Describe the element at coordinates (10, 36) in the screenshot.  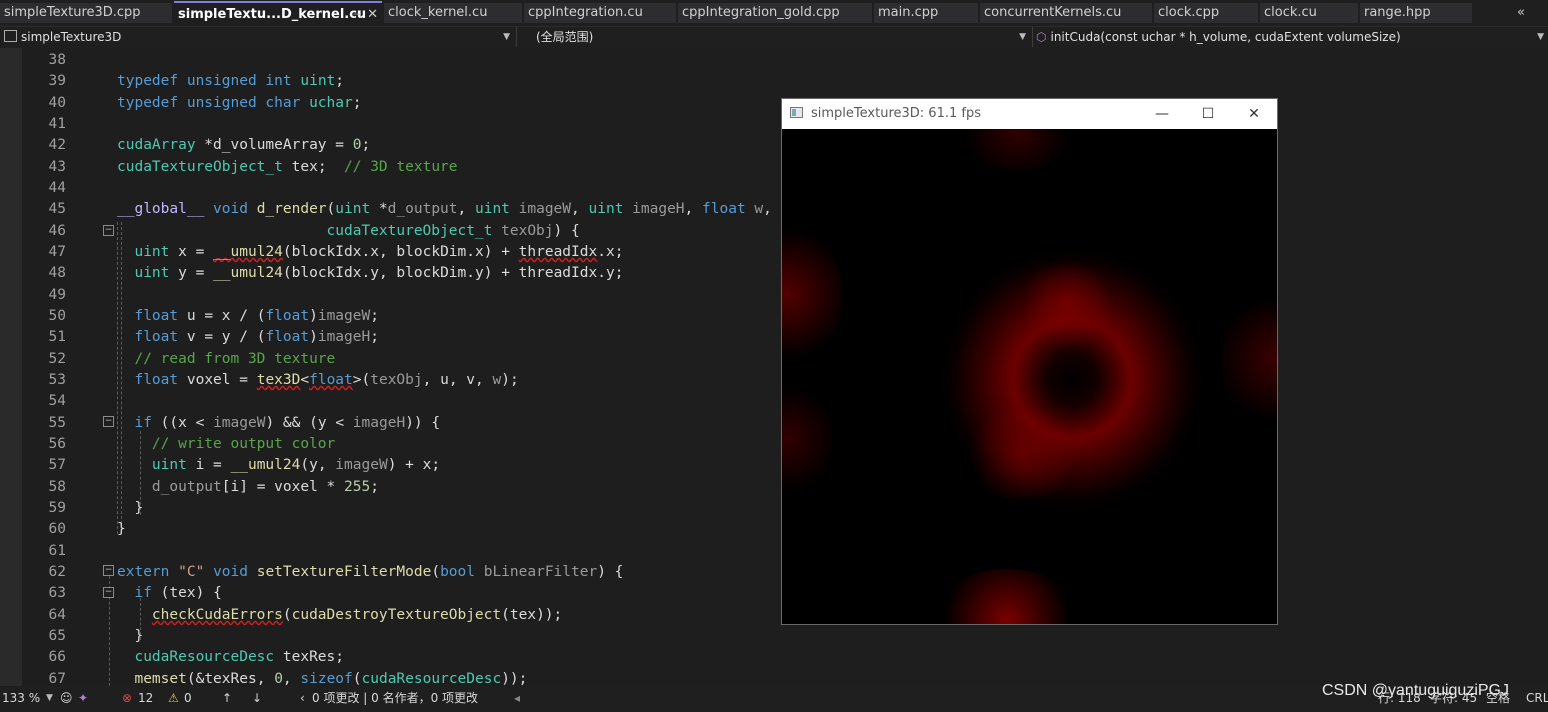
I see `project-icon` at that location.